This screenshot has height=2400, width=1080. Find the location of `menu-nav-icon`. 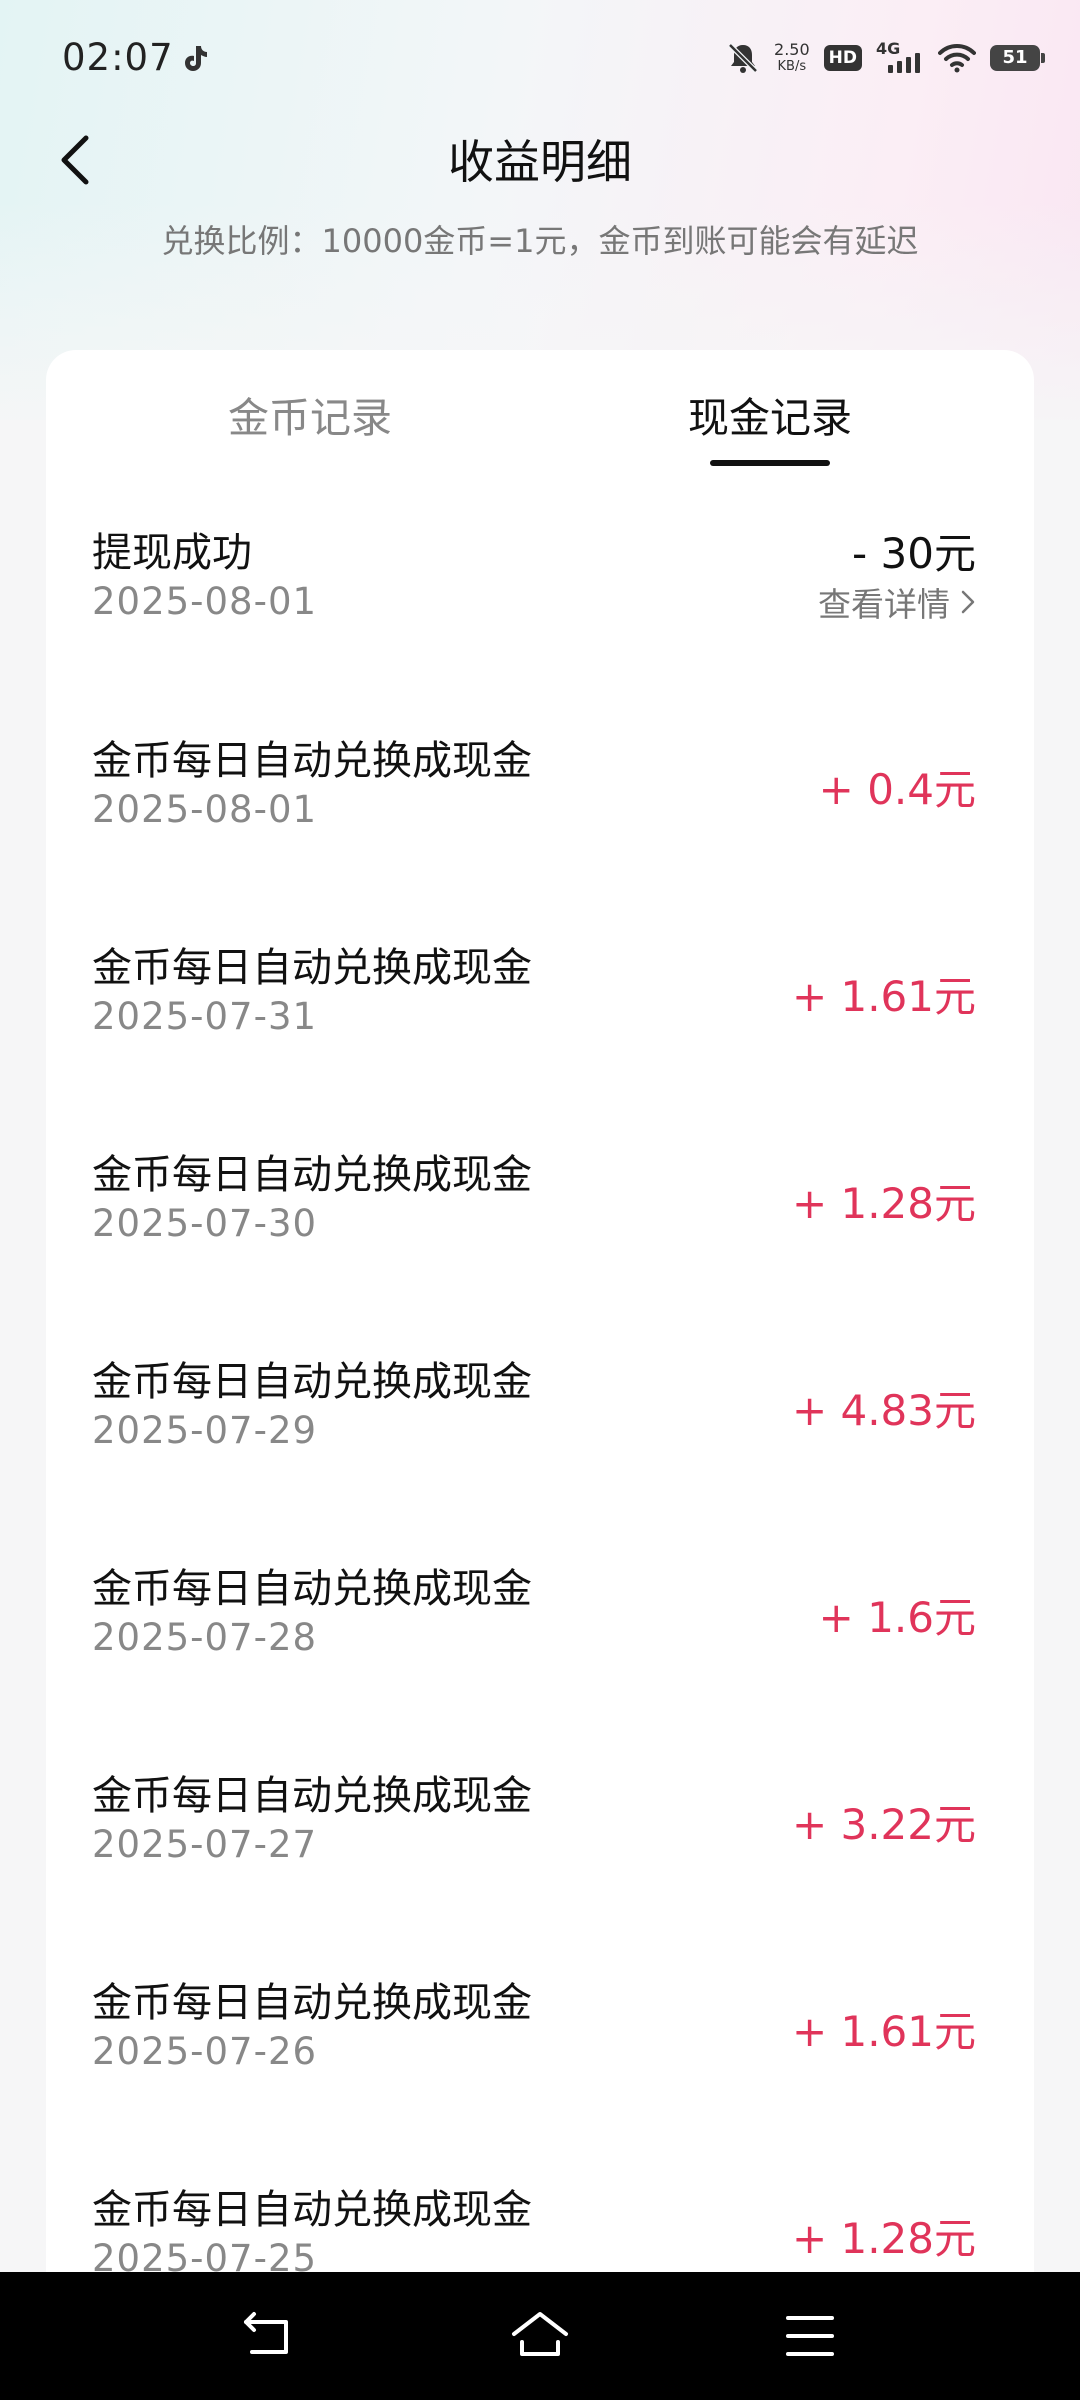

menu-nav-icon is located at coordinates (810, 2336).